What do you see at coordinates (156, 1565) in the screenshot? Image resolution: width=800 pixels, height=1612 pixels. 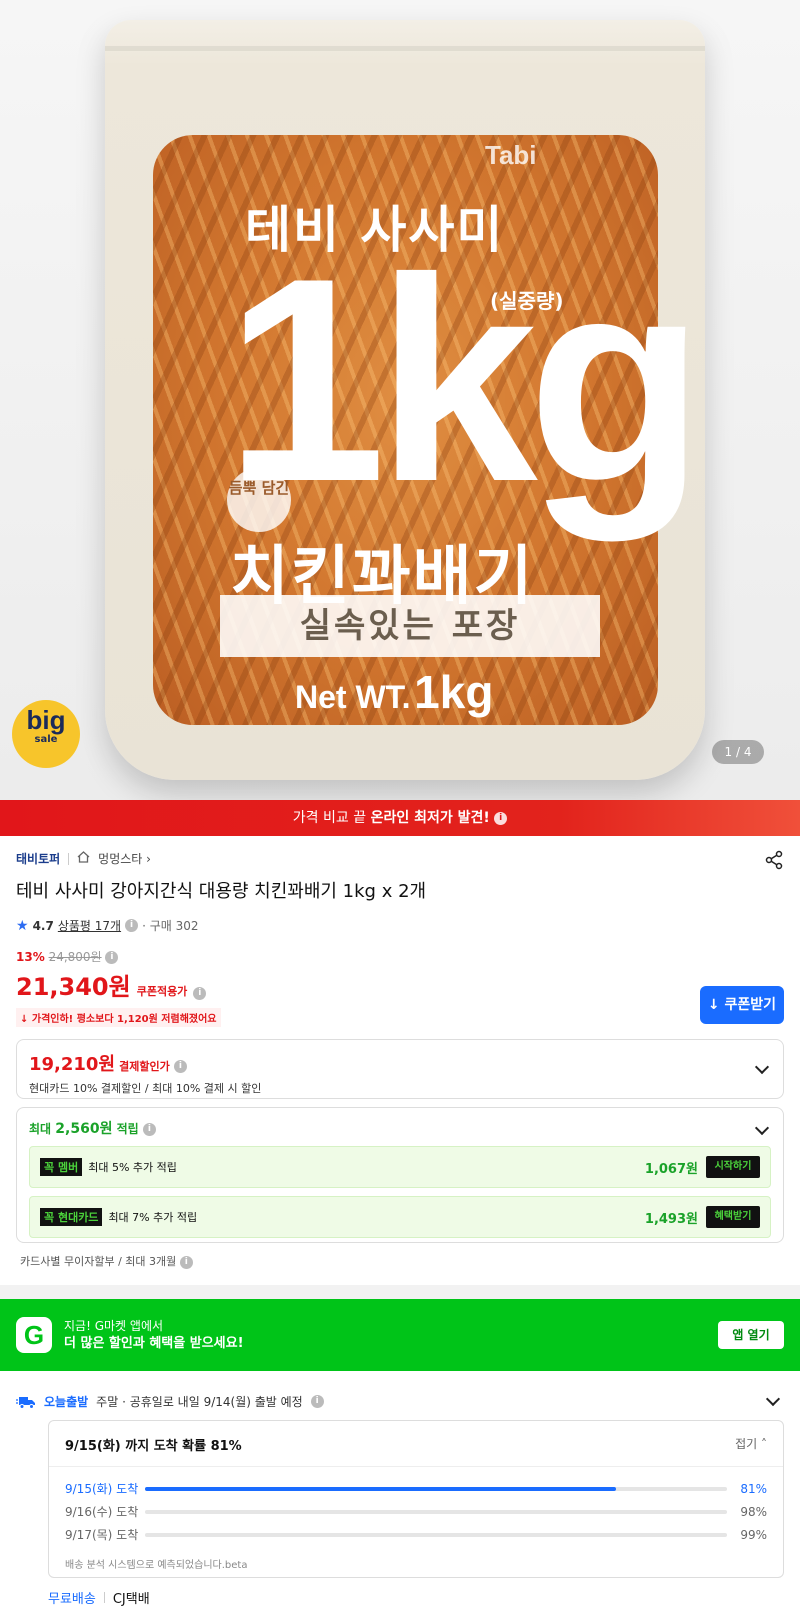 I see `estimate-beta-note: 배송 분석 시스템으로 예측되었습니다.beta` at bounding box center [156, 1565].